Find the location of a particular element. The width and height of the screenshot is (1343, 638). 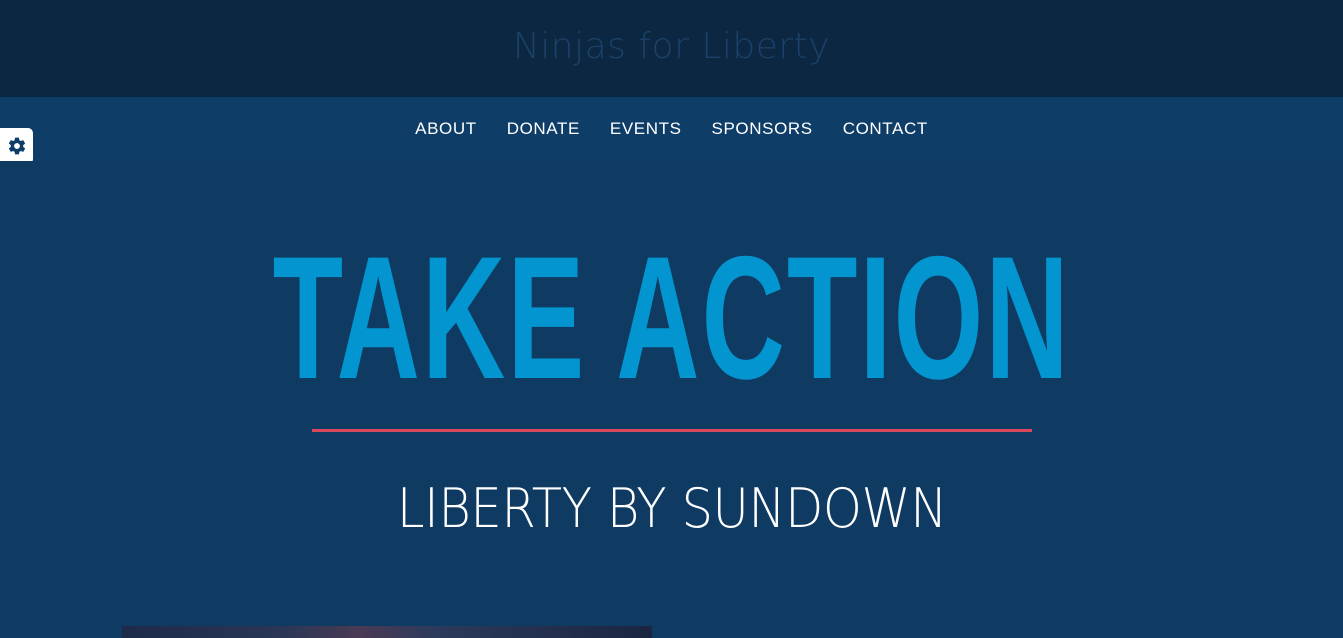

nav-item-contact: CONTACT is located at coordinates (885, 129).